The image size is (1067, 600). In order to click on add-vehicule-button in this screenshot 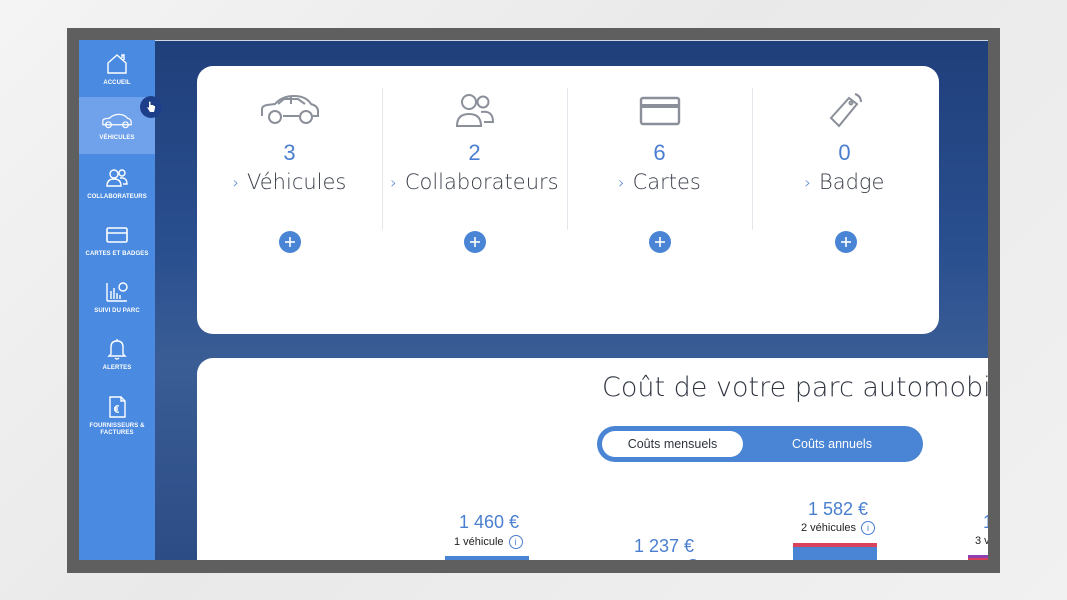, I will do `click(290, 242)`.